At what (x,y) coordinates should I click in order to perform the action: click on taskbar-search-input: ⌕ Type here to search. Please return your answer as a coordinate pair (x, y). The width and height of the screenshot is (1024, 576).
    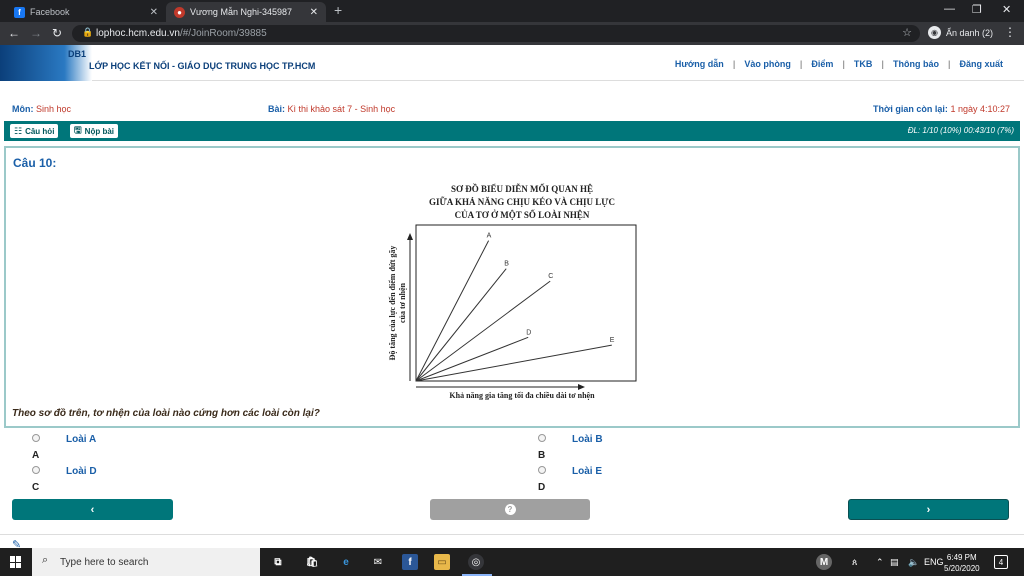
    Looking at the image, I should click on (146, 562).